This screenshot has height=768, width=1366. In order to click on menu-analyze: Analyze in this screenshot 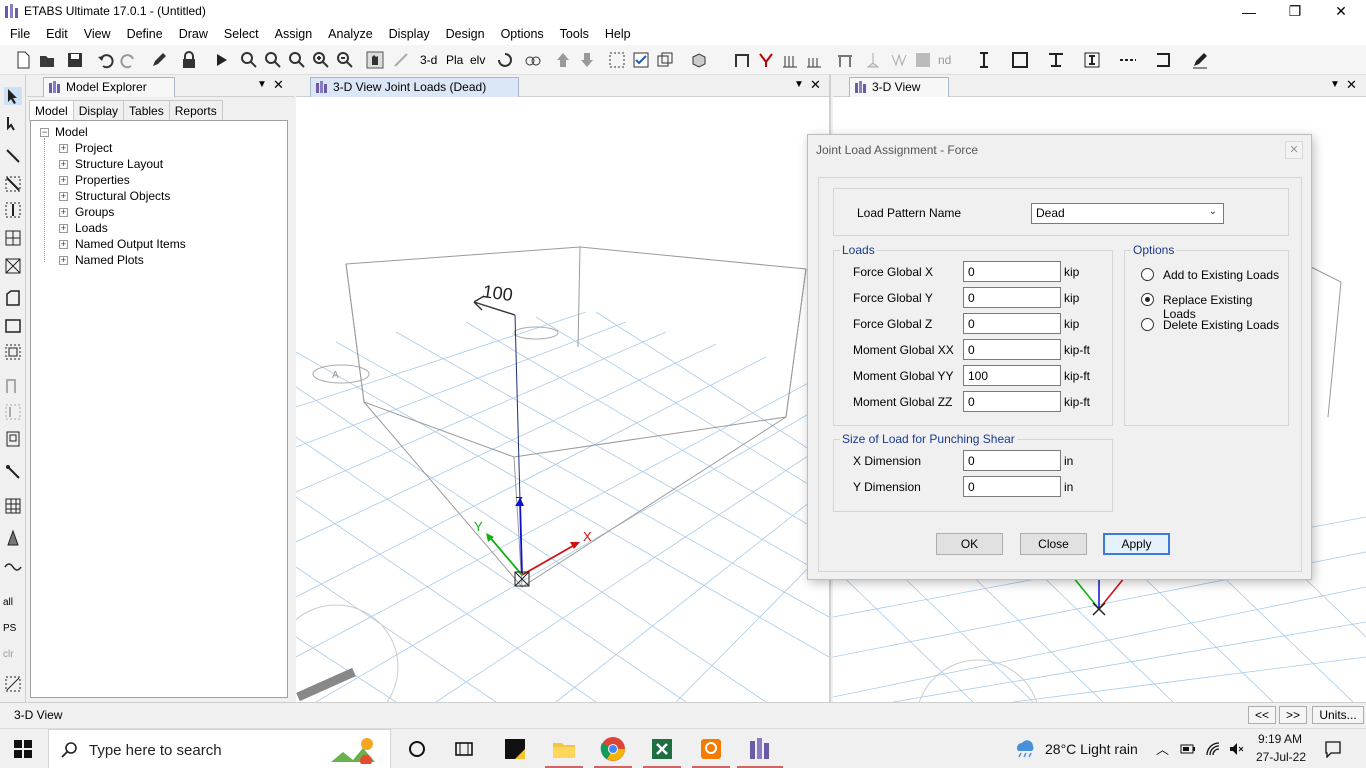, I will do `click(350, 34)`.